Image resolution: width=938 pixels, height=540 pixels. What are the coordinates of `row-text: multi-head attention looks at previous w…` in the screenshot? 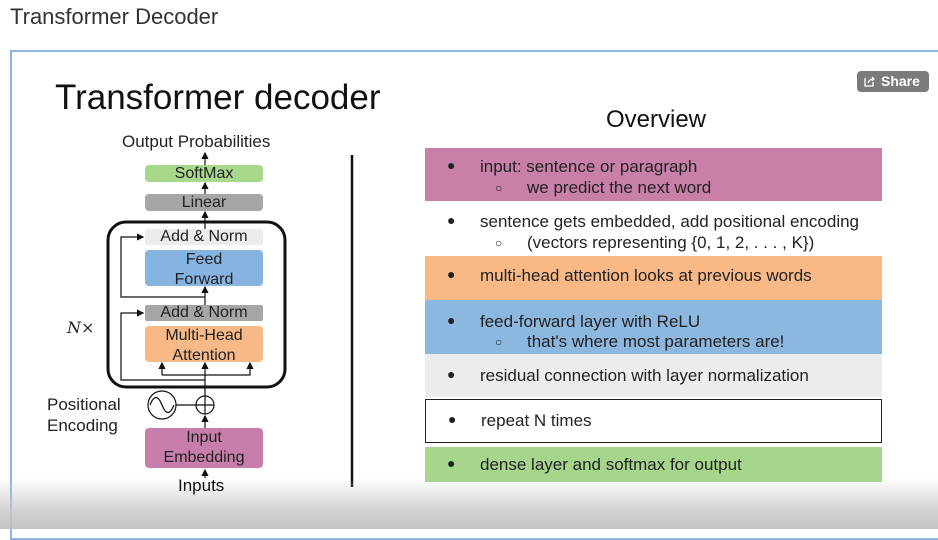 It's located at (646, 275).